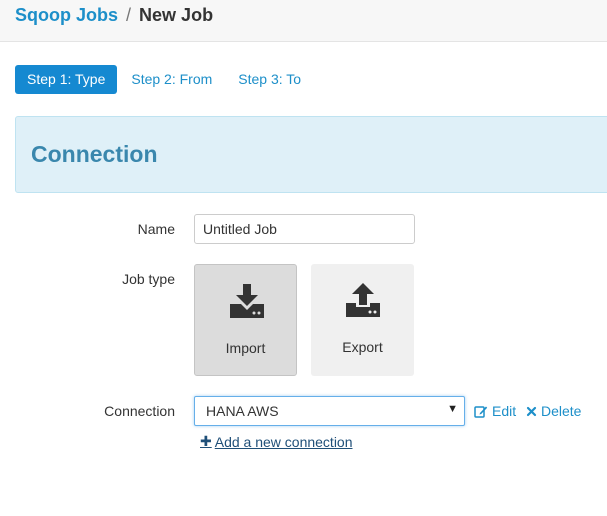  Describe the element at coordinates (283, 441) in the screenshot. I see `add-connection-label: Add a new connection` at that location.